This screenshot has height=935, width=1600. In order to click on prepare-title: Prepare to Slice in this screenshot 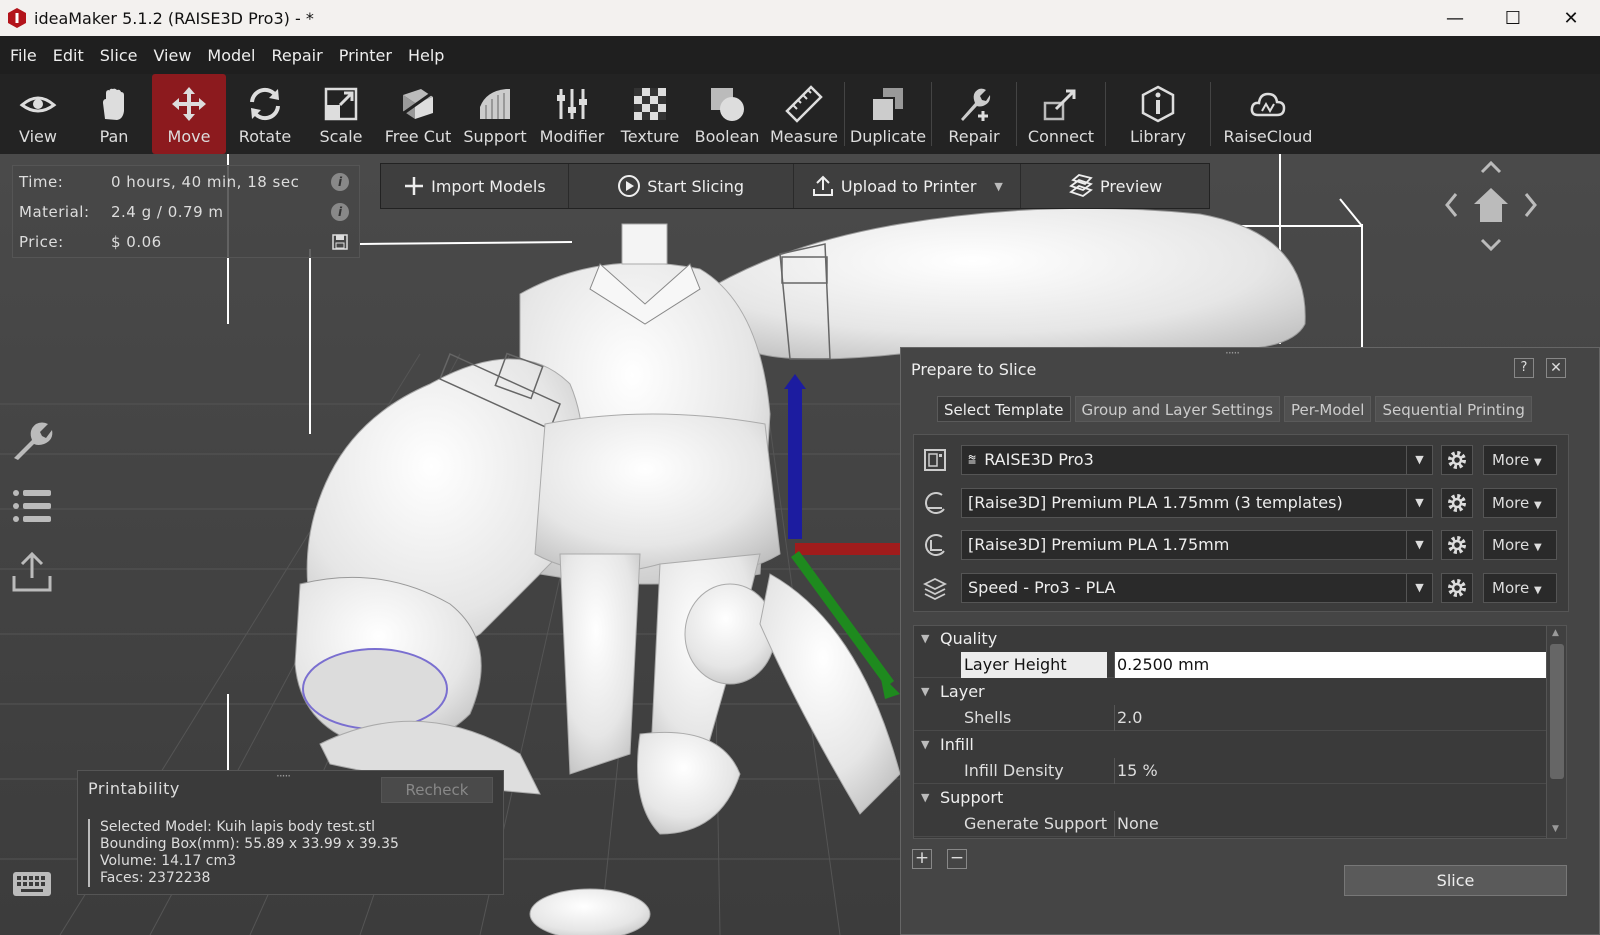, I will do `click(974, 369)`.